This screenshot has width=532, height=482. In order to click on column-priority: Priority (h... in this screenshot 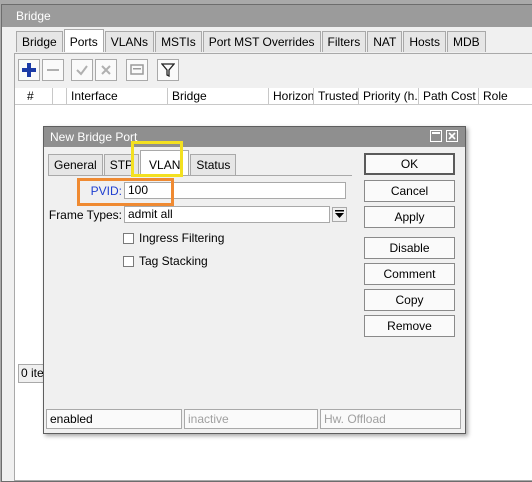, I will do `click(389, 96)`.